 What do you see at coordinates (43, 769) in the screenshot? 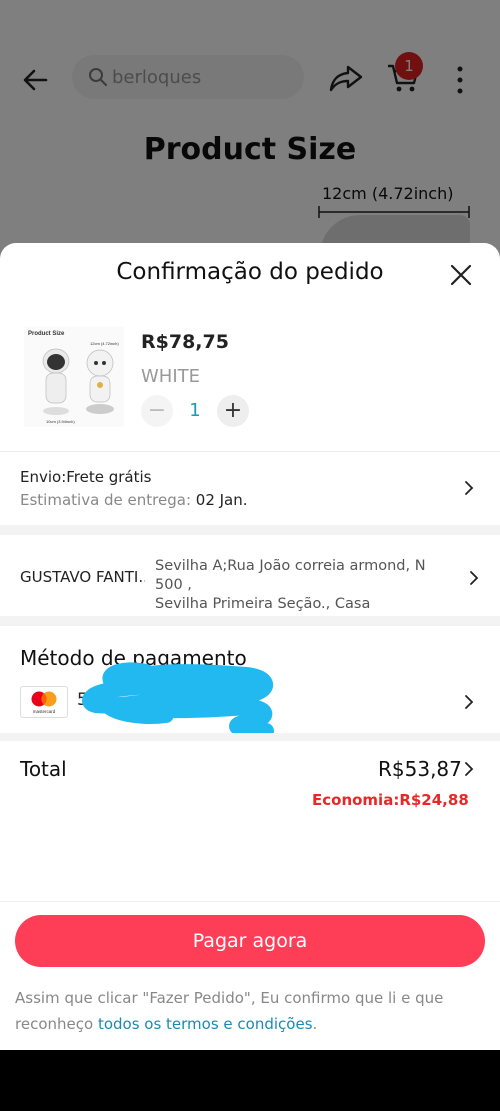
I see `total-label: Total` at bounding box center [43, 769].